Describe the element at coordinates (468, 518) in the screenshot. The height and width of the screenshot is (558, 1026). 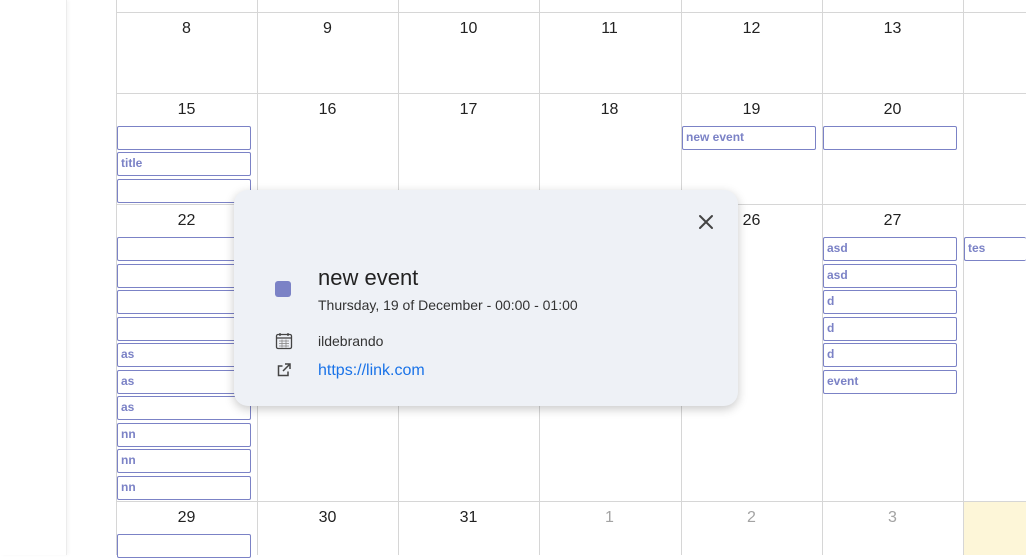
I see `day-number: 31` at that location.